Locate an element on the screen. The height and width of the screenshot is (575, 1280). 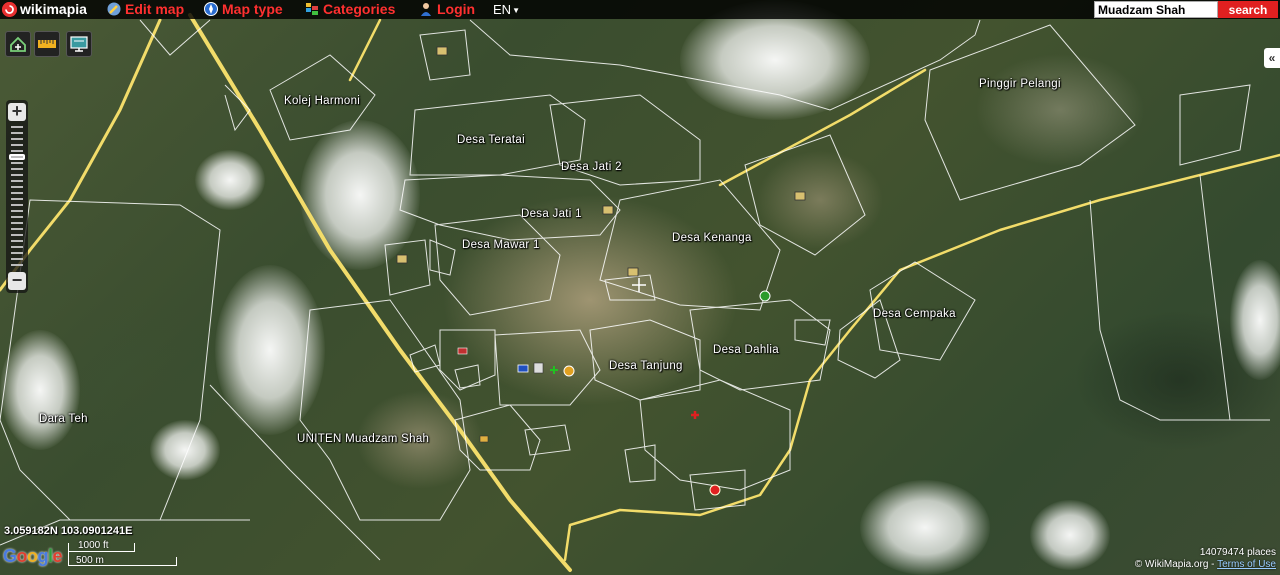
shop-marker-icon is located at coordinates (523, 368).